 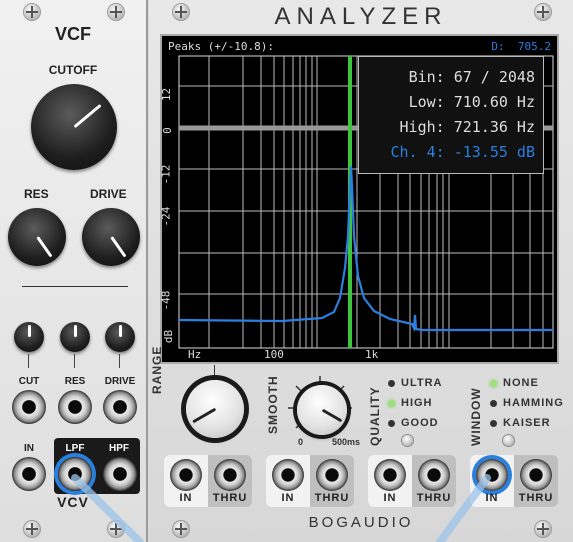 What do you see at coordinates (120, 474) in the screenshot?
I see `hpf-out-jack` at bounding box center [120, 474].